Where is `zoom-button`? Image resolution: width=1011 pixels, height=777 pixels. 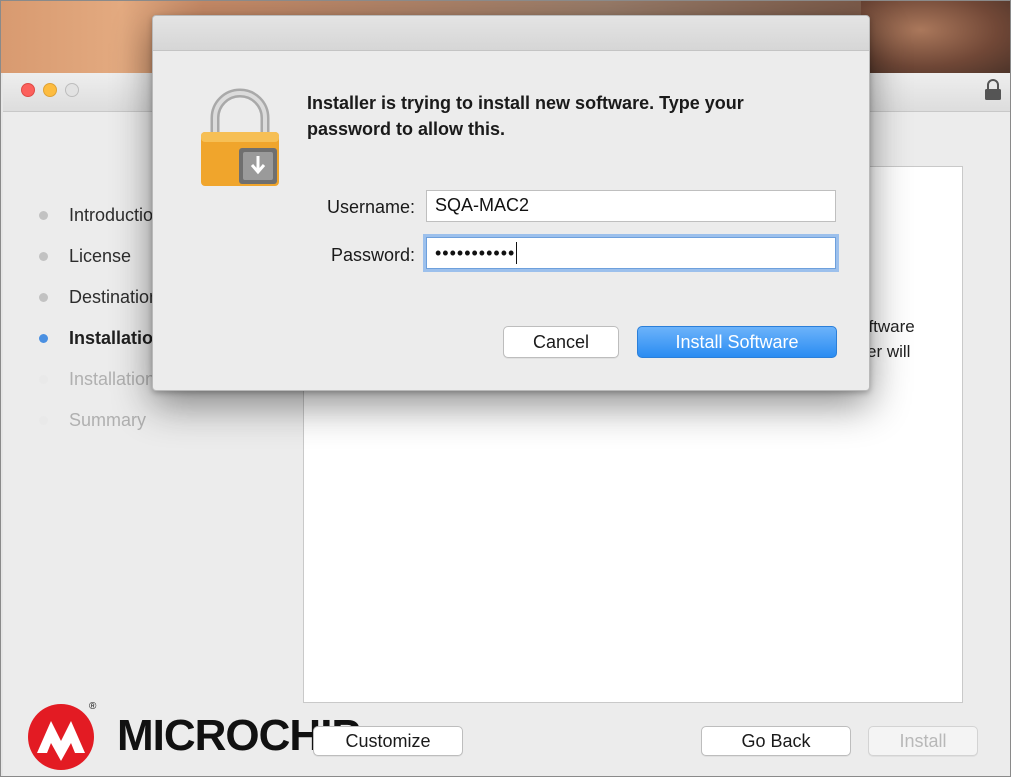
zoom-button is located at coordinates (72, 90).